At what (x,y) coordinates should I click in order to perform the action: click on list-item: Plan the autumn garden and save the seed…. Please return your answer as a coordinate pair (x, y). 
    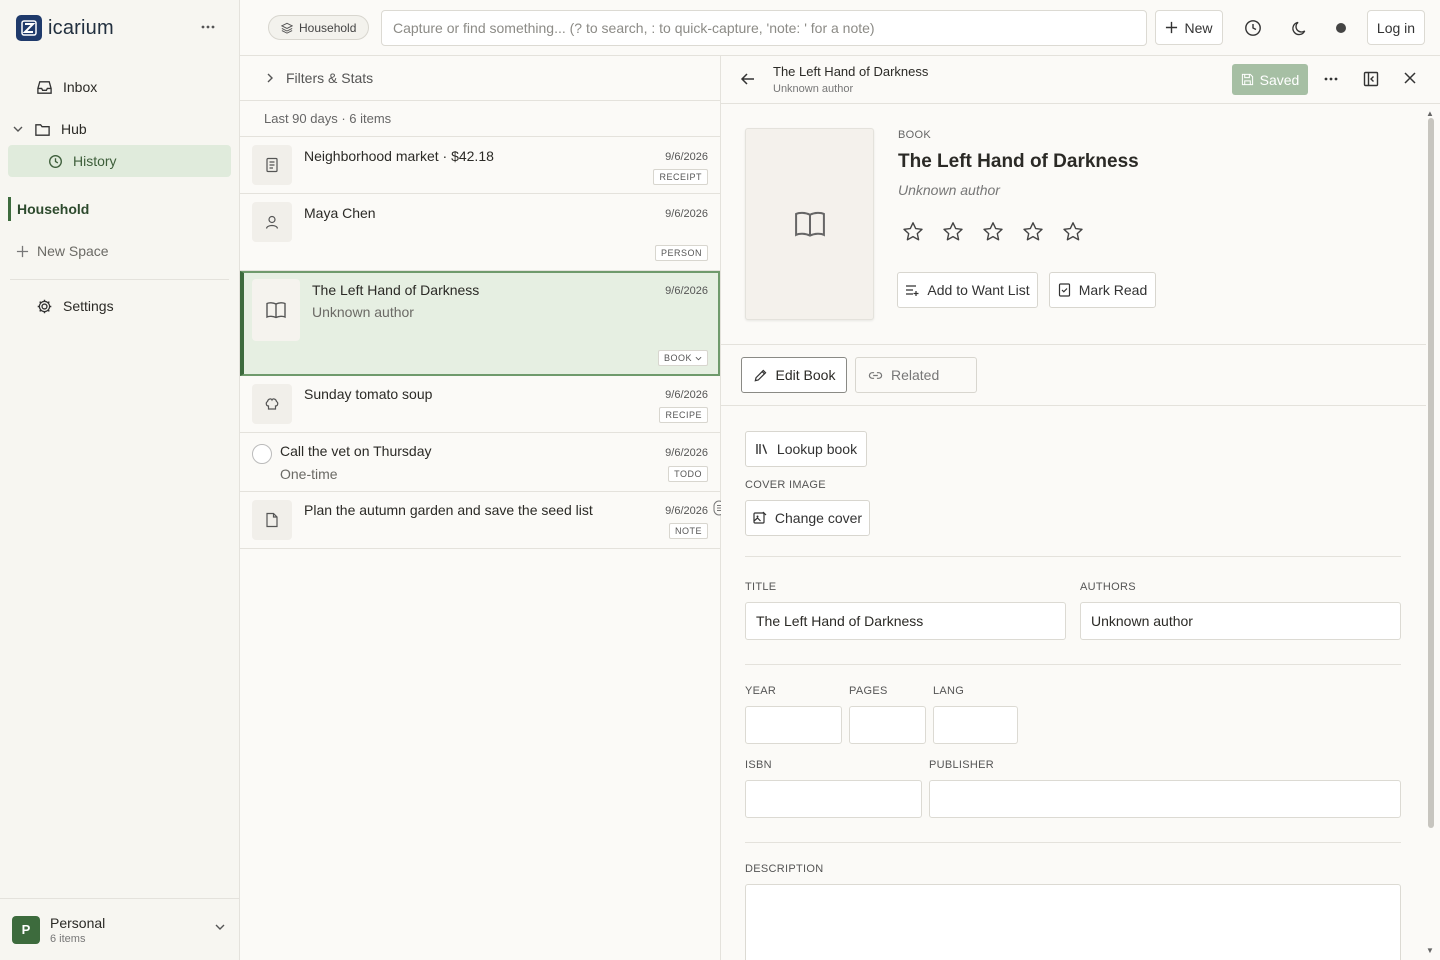
    Looking at the image, I should click on (480, 520).